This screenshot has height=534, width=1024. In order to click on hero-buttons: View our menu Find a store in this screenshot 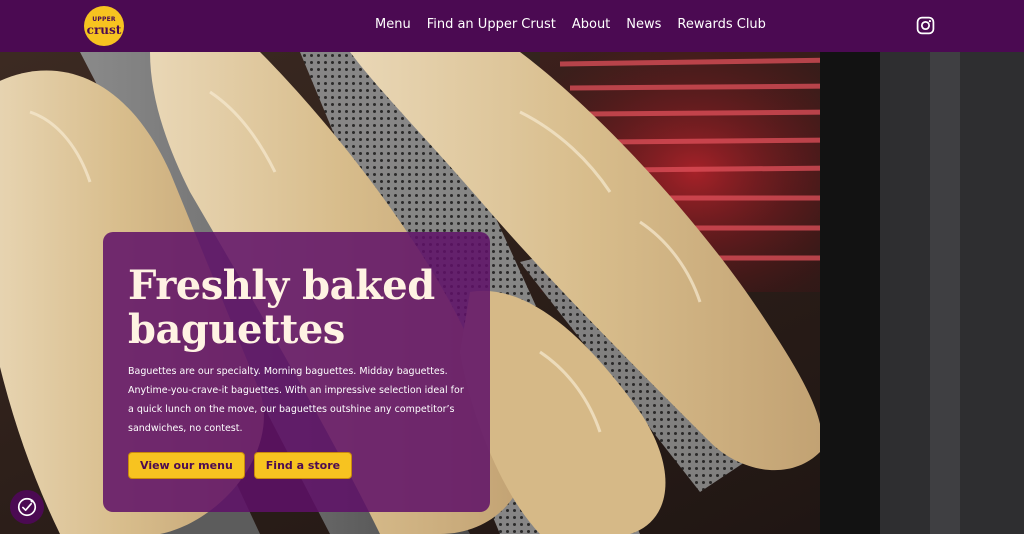, I will do `click(240, 465)`.